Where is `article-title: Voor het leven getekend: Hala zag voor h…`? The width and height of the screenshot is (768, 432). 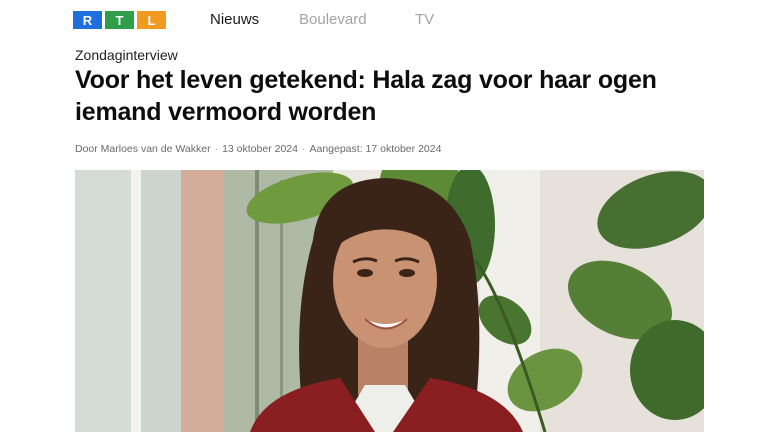
article-title: Voor het leven getekend: Hala zag voor h… is located at coordinates (366, 96).